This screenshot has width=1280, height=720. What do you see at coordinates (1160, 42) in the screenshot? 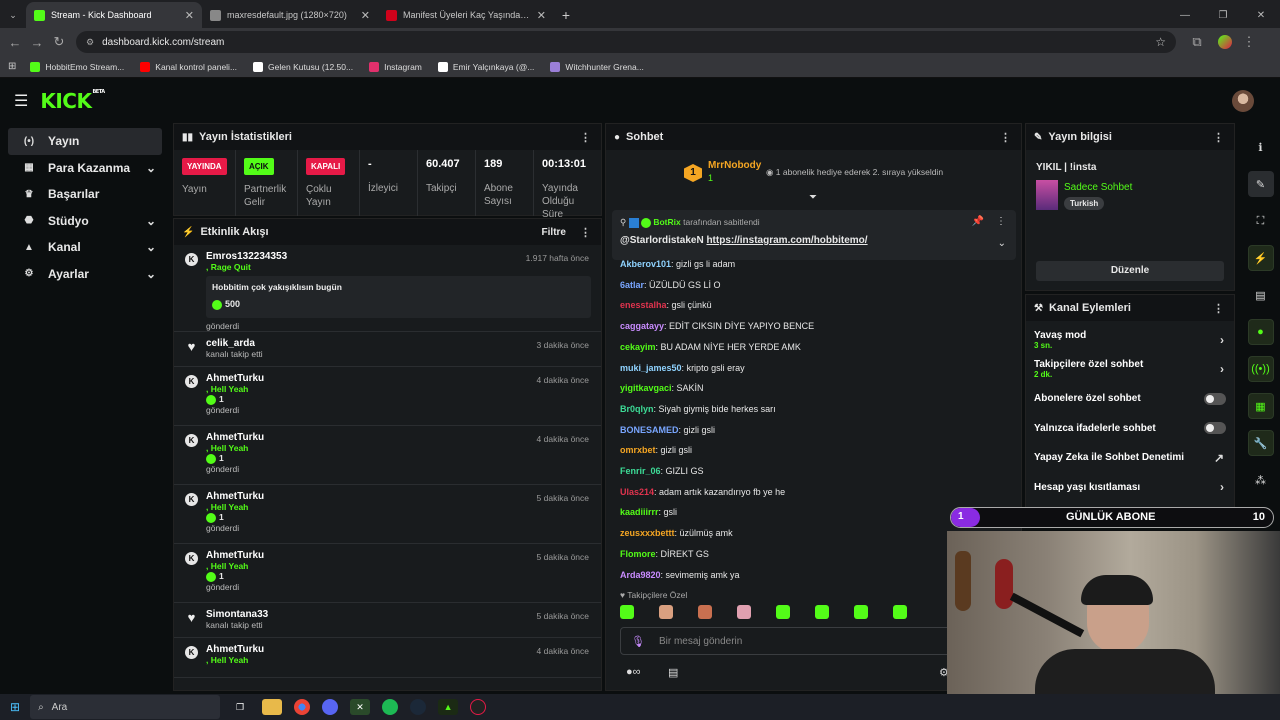
I see `bookmark-star-icon: ☆` at bounding box center [1160, 42].